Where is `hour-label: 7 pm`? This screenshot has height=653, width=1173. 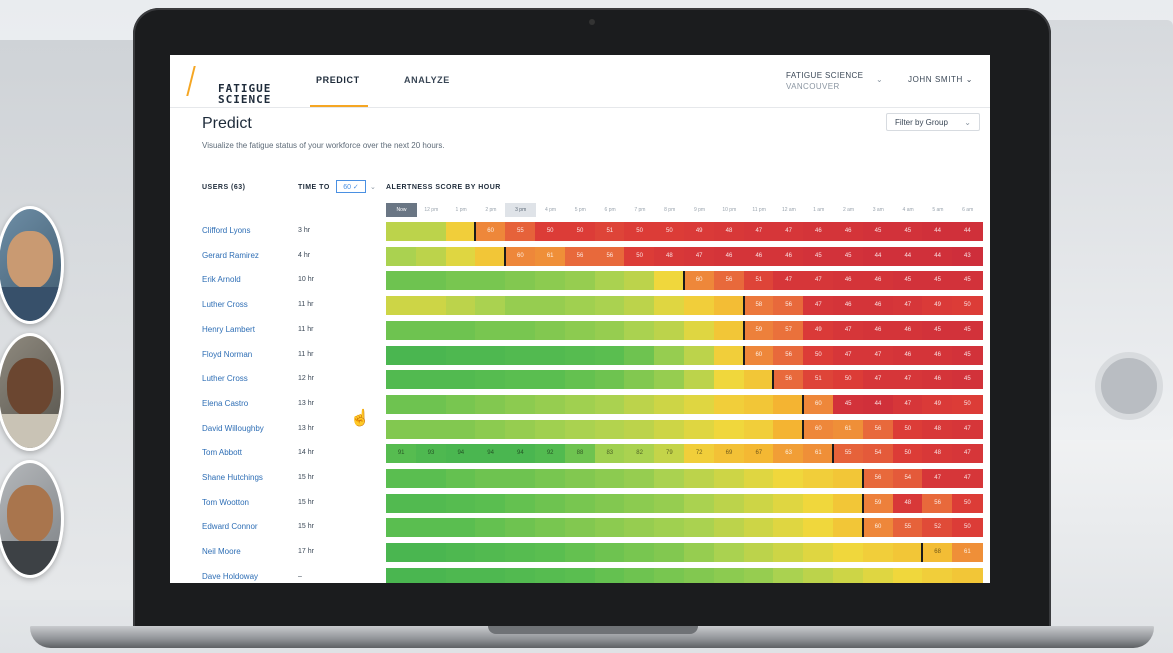
hour-label: 7 pm is located at coordinates (640, 210).